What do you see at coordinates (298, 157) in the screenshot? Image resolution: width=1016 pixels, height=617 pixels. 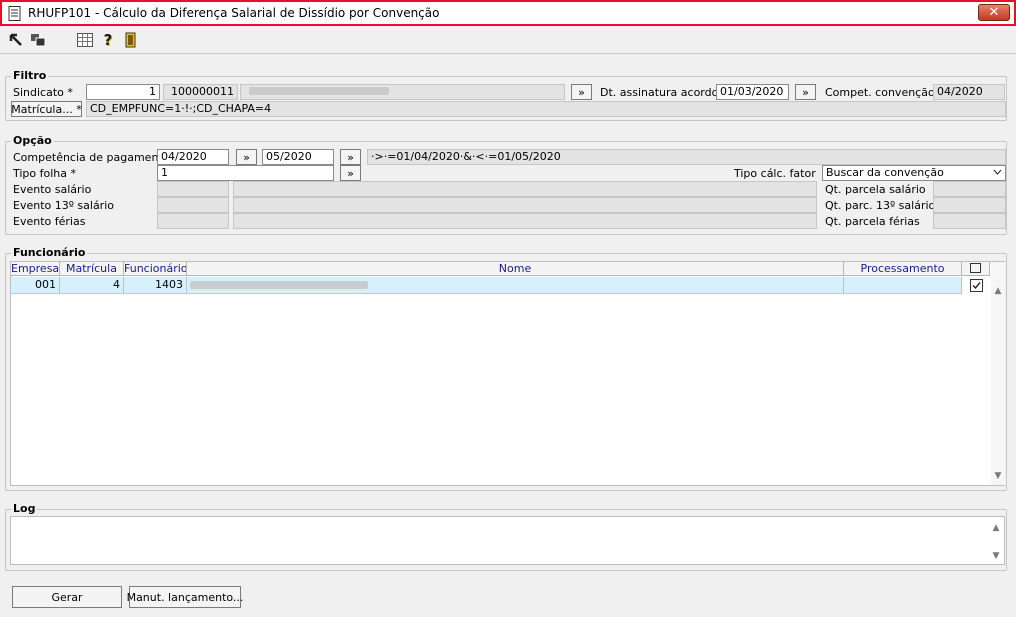 I see `competencia-ate-input: 05/2020` at bounding box center [298, 157].